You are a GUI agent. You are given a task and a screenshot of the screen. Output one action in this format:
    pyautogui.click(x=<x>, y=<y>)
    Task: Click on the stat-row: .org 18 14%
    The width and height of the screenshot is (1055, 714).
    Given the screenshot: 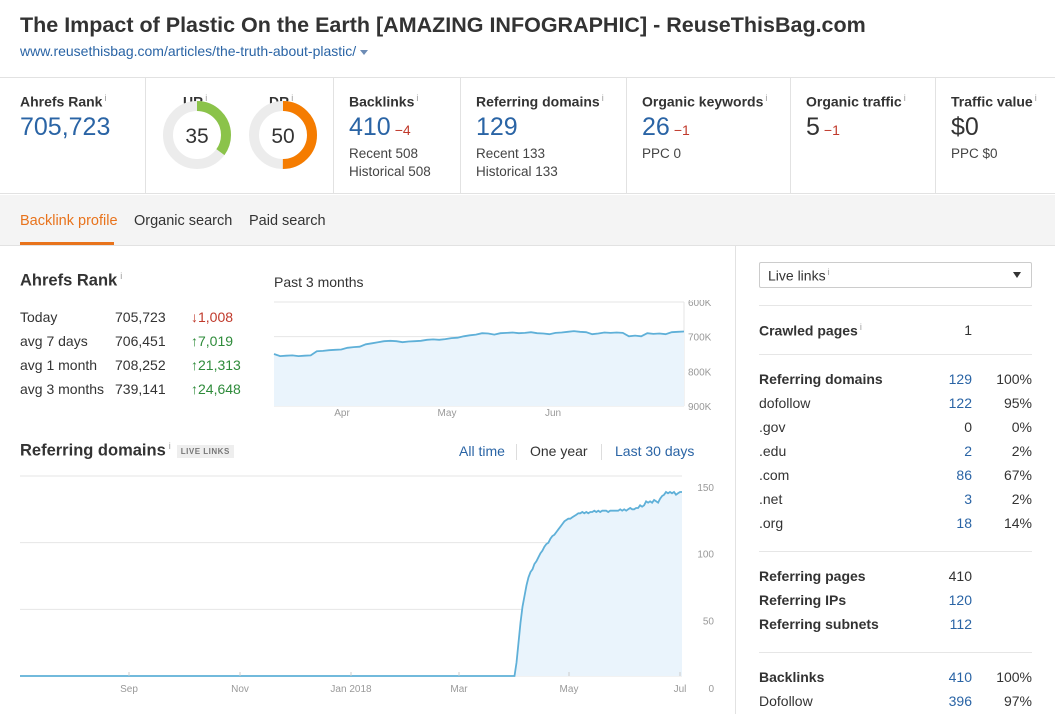 What is the action you would take?
    pyautogui.click(x=895, y=524)
    